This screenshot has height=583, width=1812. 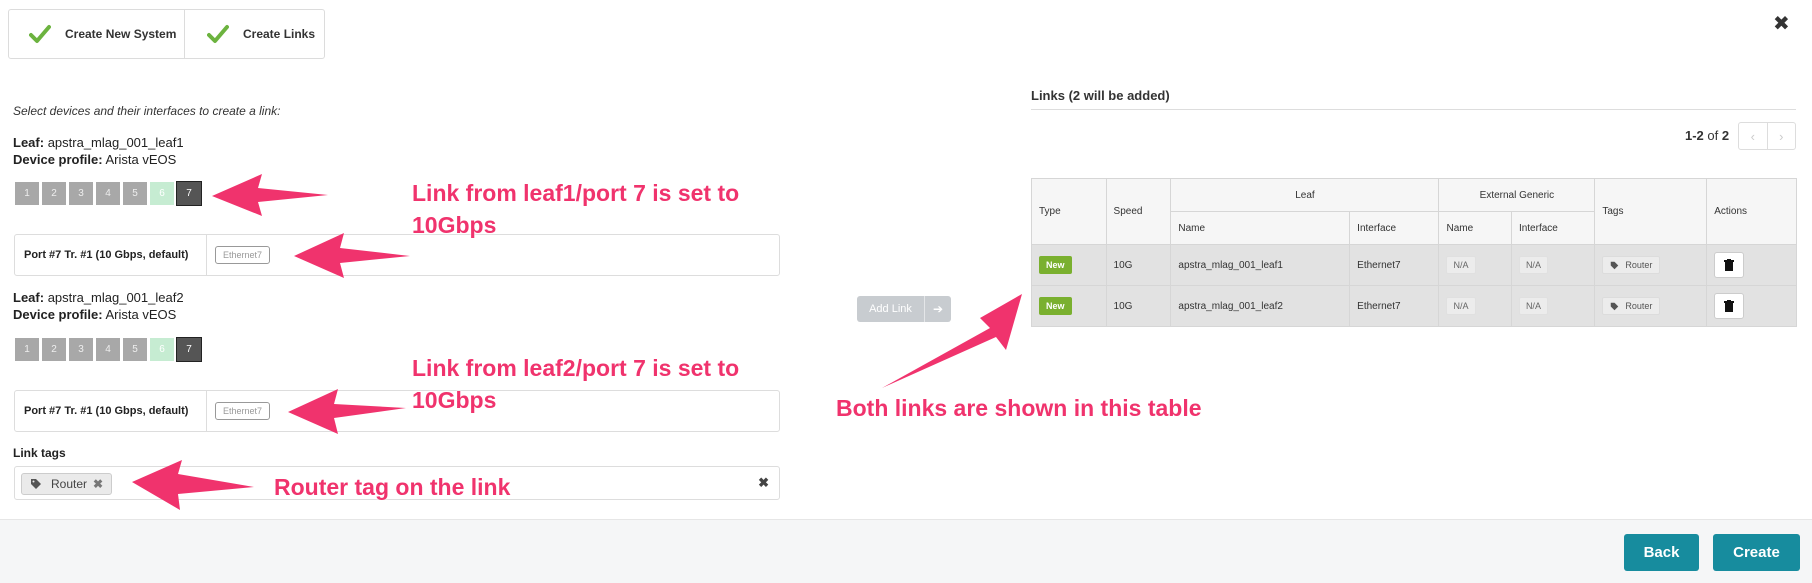 What do you see at coordinates (1553, 228) in the screenshot?
I see `header-ext-interface: Interface` at bounding box center [1553, 228].